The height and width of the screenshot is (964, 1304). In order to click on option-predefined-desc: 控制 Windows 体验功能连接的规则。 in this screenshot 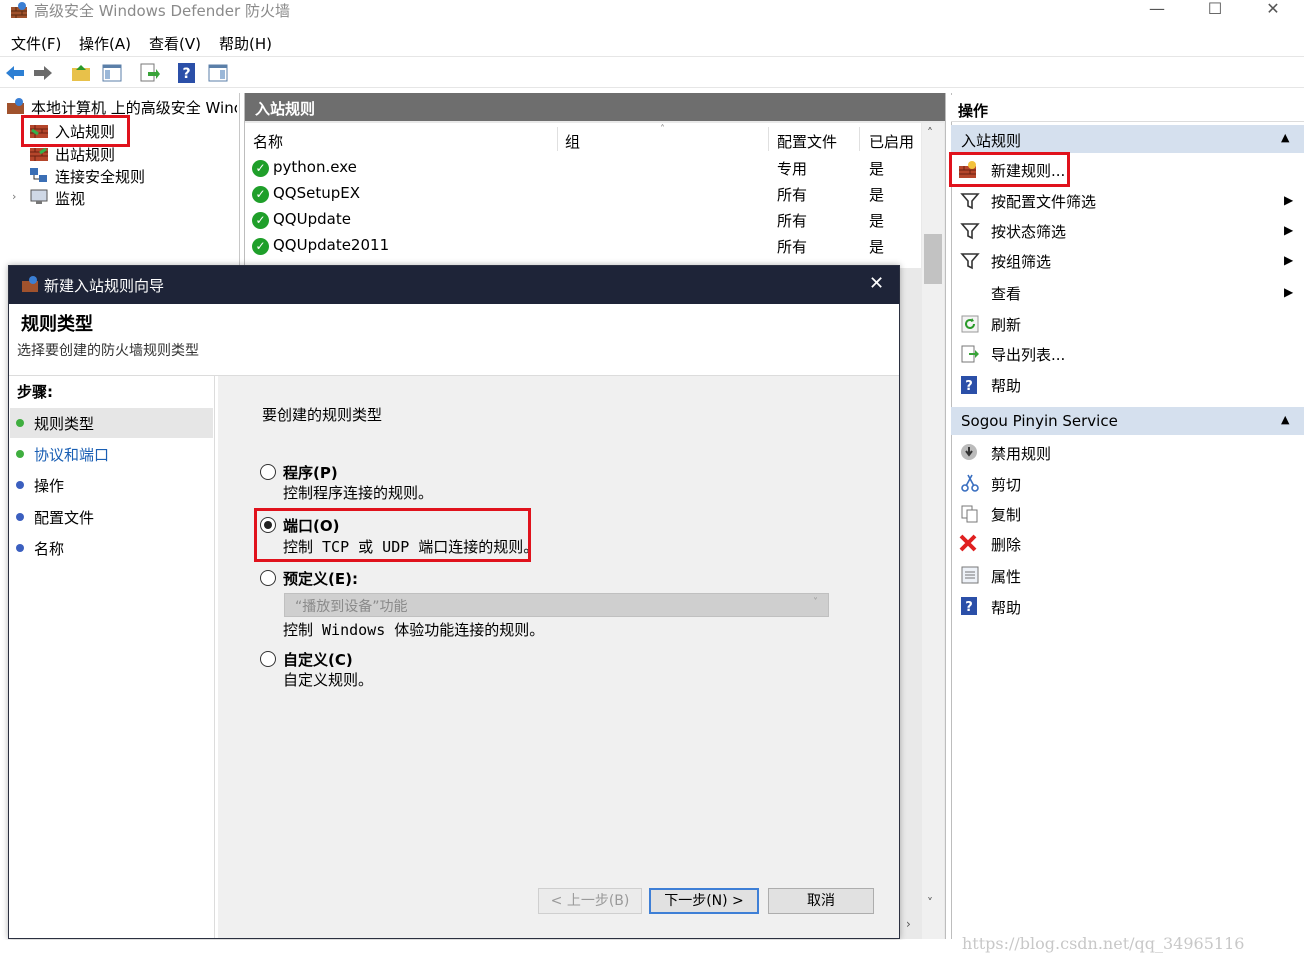, I will do `click(414, 630)`.